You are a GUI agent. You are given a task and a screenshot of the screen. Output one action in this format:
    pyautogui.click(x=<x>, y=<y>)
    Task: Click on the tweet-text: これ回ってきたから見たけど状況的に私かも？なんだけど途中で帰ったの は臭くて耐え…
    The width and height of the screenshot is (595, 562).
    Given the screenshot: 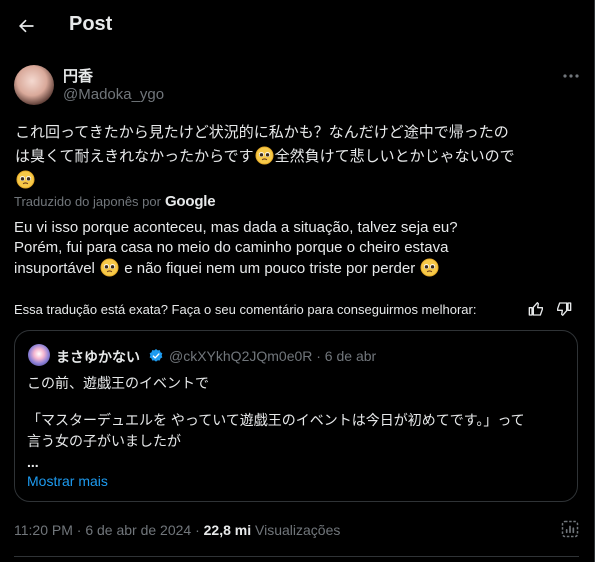 What is the action you would take?
    pyautogui.click(x=297, y=157)
    